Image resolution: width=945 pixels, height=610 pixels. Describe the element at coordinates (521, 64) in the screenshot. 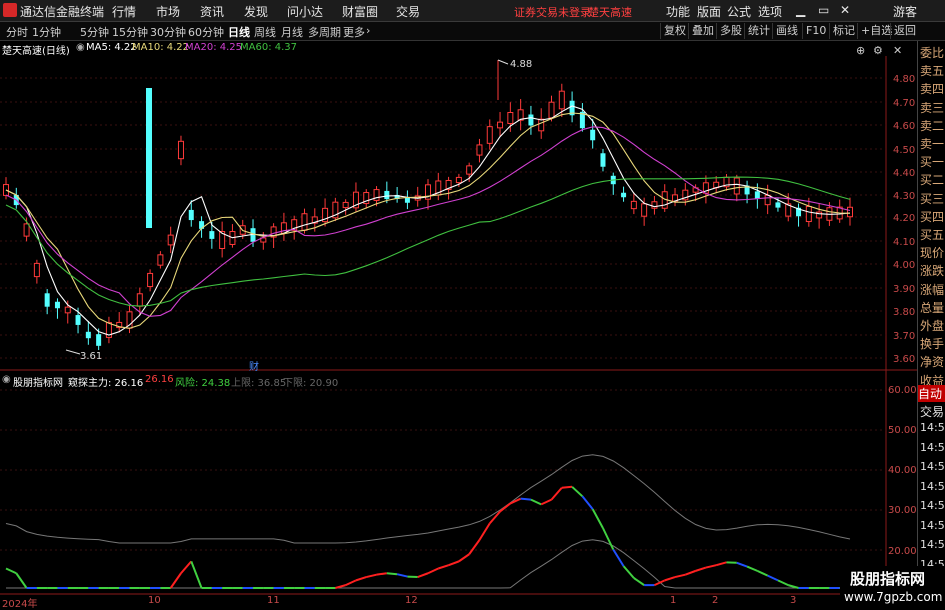

I see `high-price-label: 4.88` at that location.